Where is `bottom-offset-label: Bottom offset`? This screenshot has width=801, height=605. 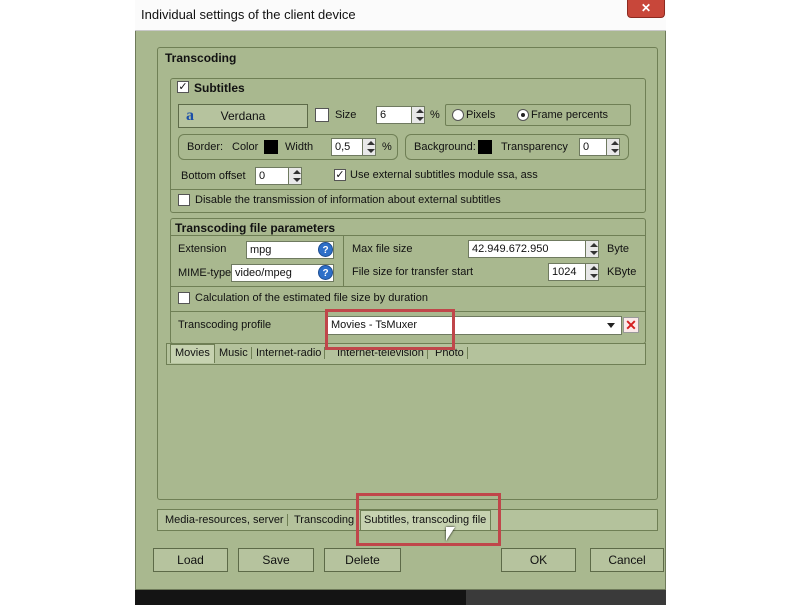 bottom-offset-label: Bottom offset is located at coordinates (213, 176).